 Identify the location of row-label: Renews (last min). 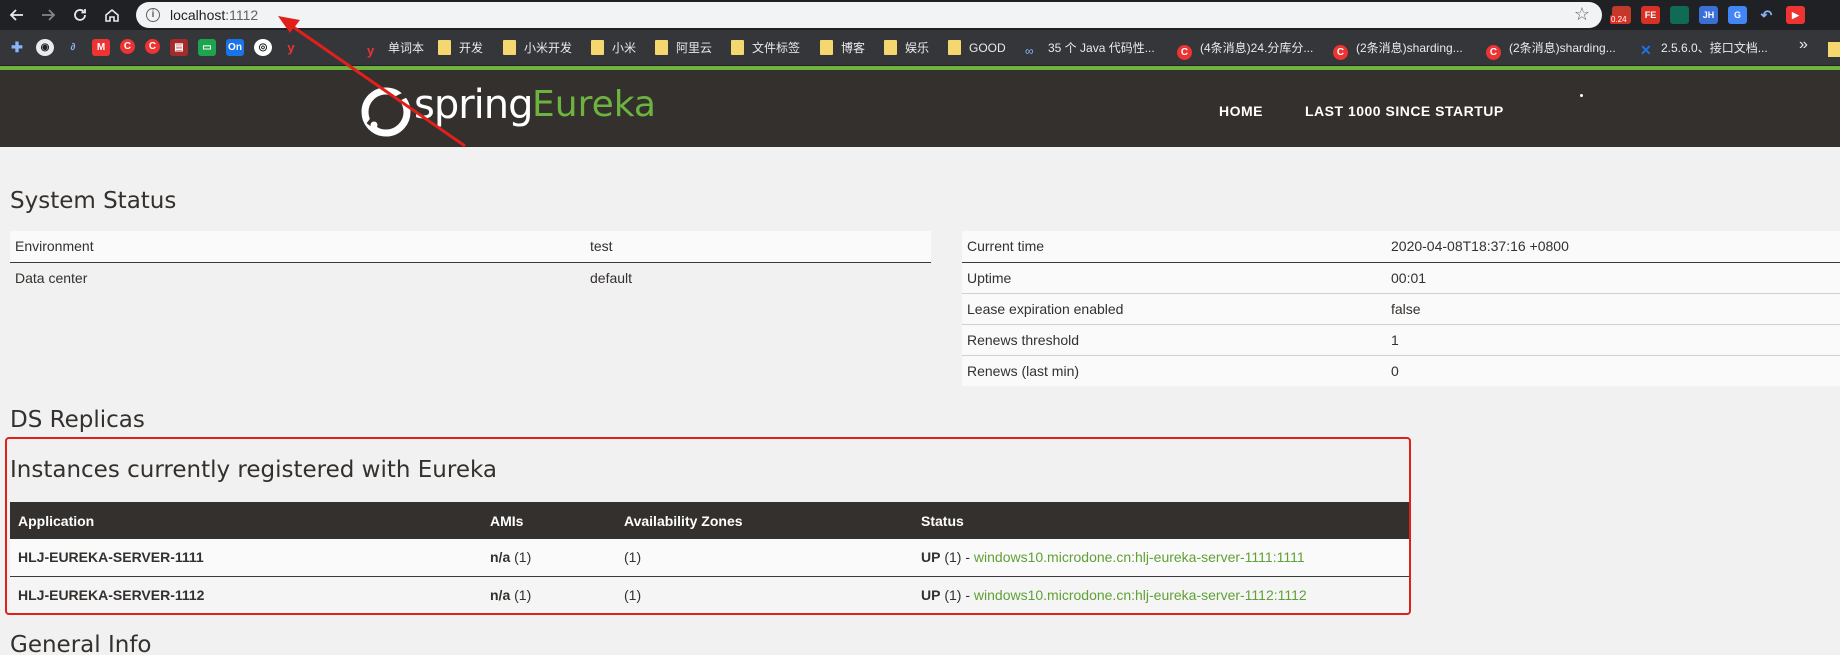
(1174, 370).